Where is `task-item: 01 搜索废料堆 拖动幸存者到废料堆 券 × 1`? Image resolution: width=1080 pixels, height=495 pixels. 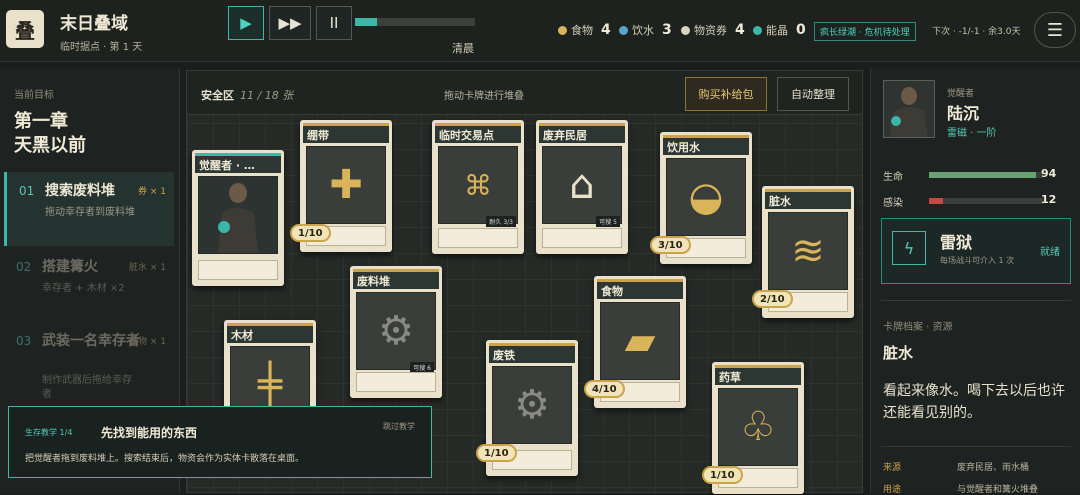 task-item: 01 搜索废料堆 拖动幸存者到废料堆 券 × 1 is located at coordinates (89, 209).